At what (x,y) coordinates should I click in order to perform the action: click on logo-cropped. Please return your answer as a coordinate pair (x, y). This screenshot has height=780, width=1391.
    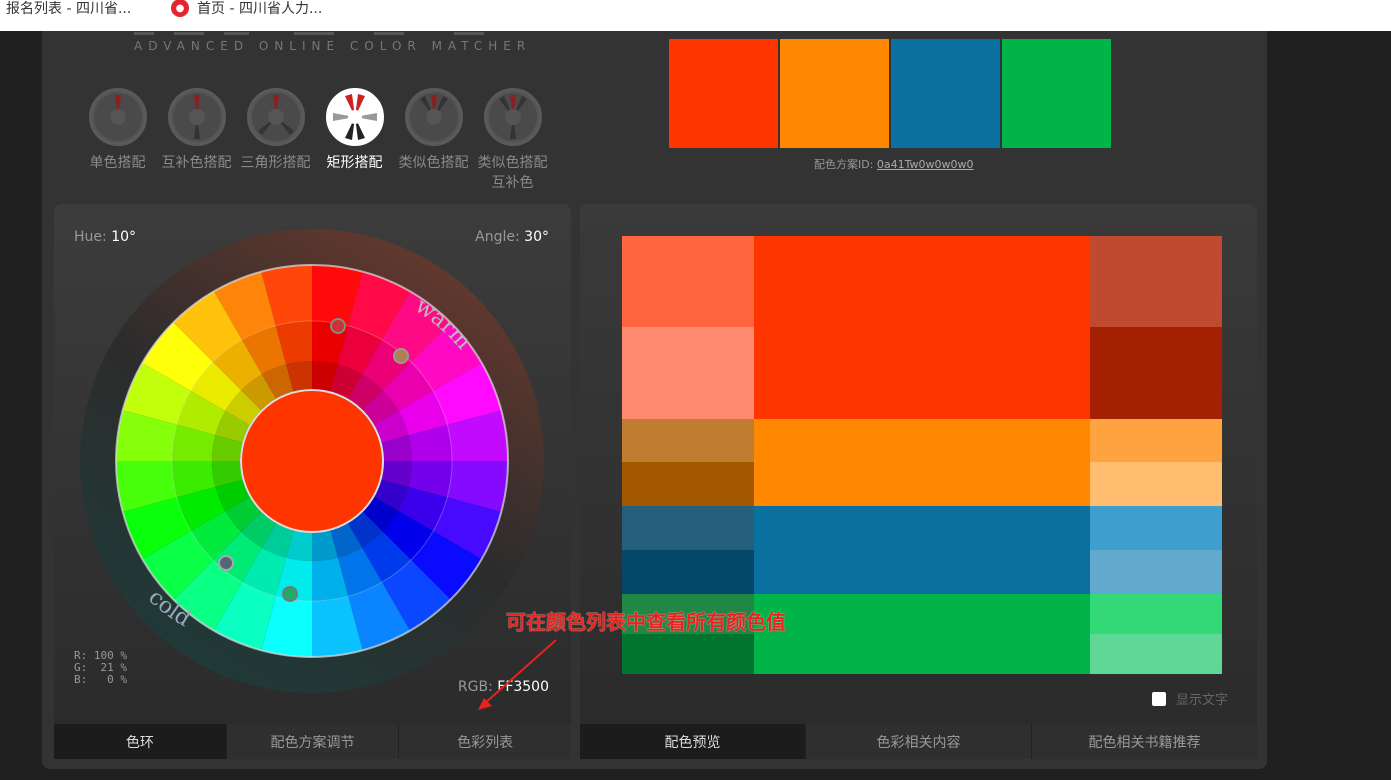
    Looking at the image, I should click on (319, 30).